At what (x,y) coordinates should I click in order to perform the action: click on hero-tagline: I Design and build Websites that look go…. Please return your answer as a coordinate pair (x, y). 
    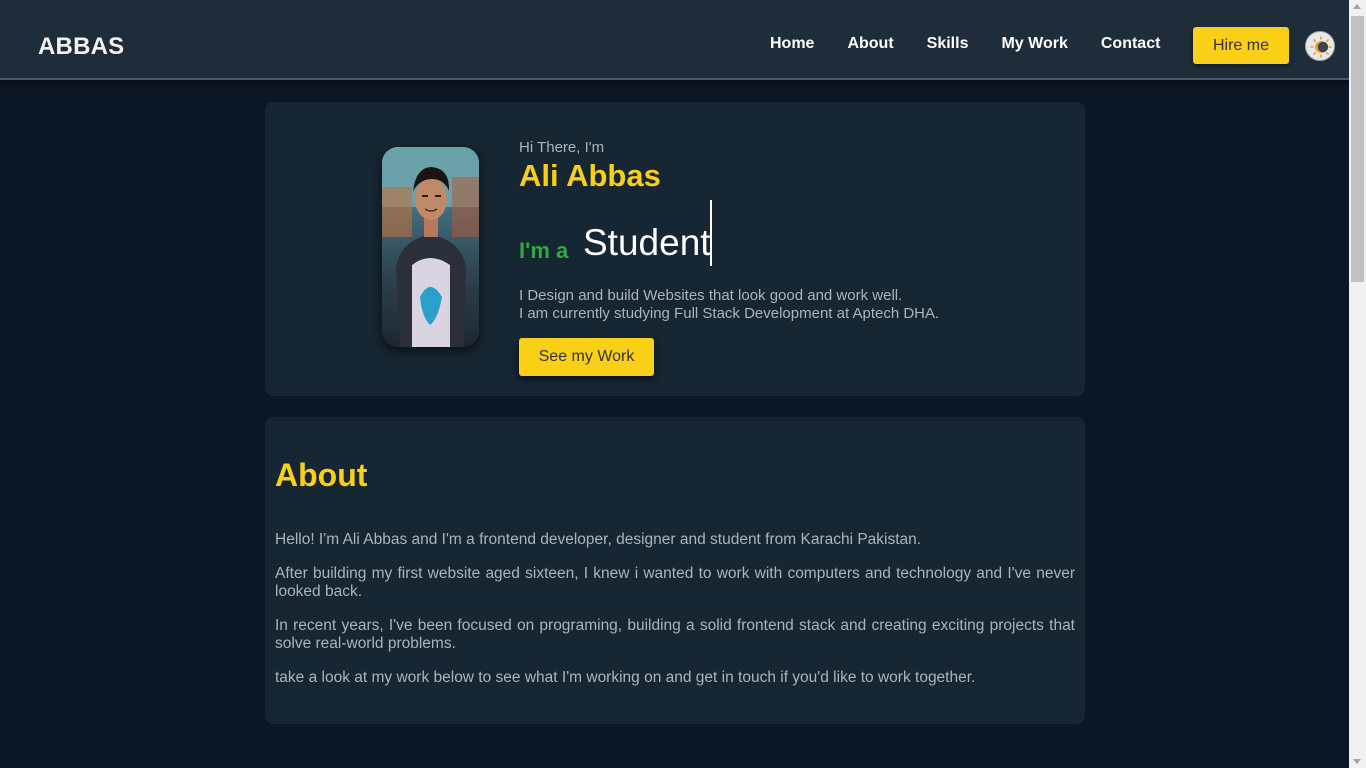
    Looking at the image, I should click on (729, 305).